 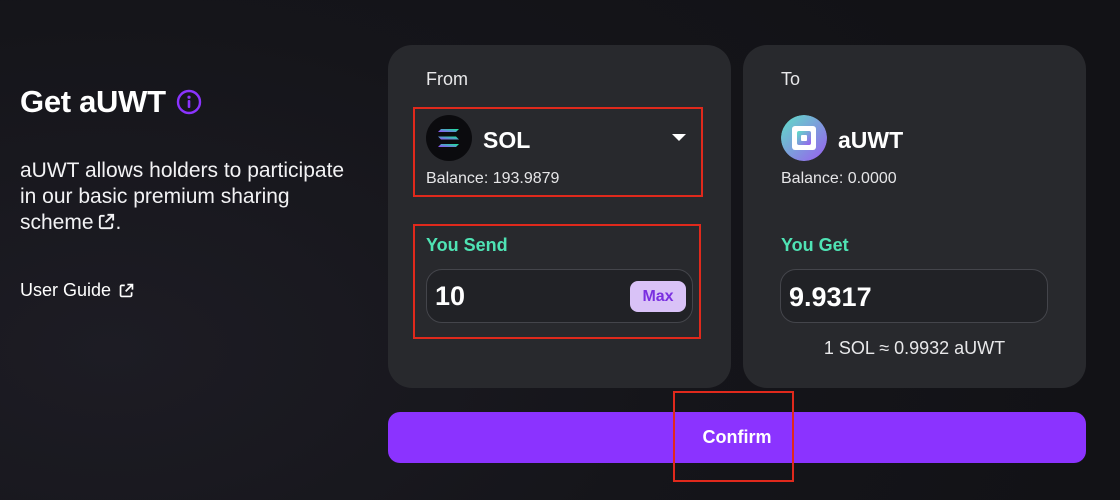 I want to click on max-button: Max, so click(x=658, y=296).